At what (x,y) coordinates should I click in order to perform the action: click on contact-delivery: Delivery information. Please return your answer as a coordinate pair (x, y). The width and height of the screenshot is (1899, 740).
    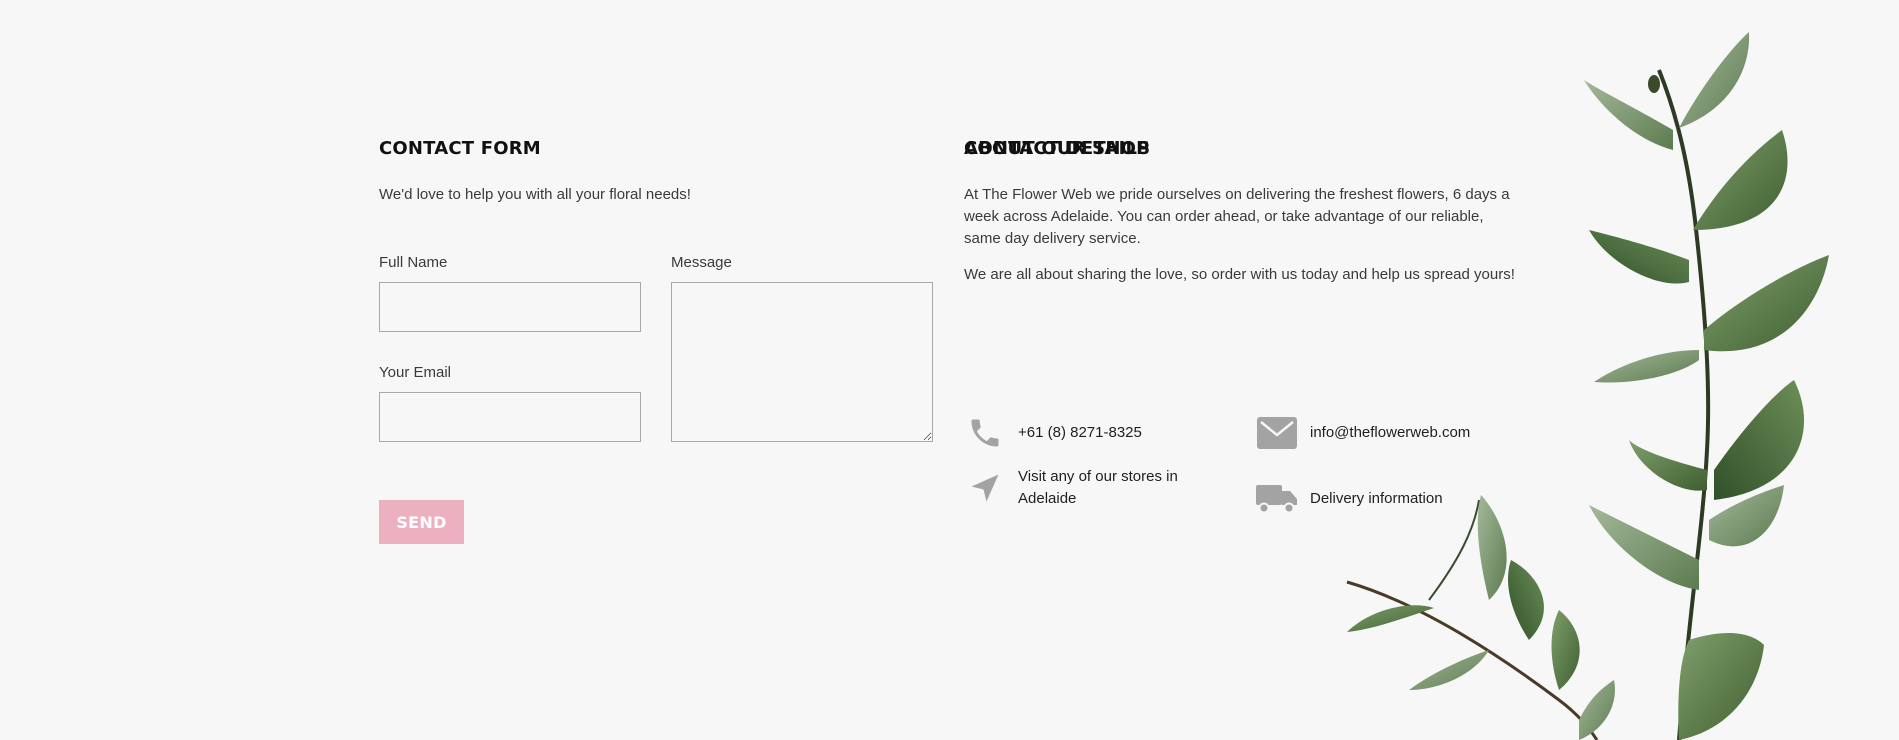
    Looking at the image, I should click on (1349, 499).